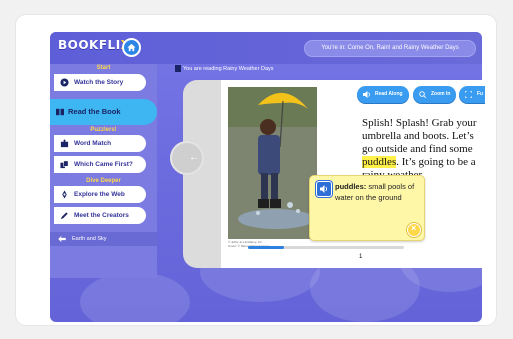 The image size is (513, 339). What do you see at coordinates (103, 164) in the screenshot?
I see `which-came-first-label: Which Came First?` at bounding box center [103, 164].